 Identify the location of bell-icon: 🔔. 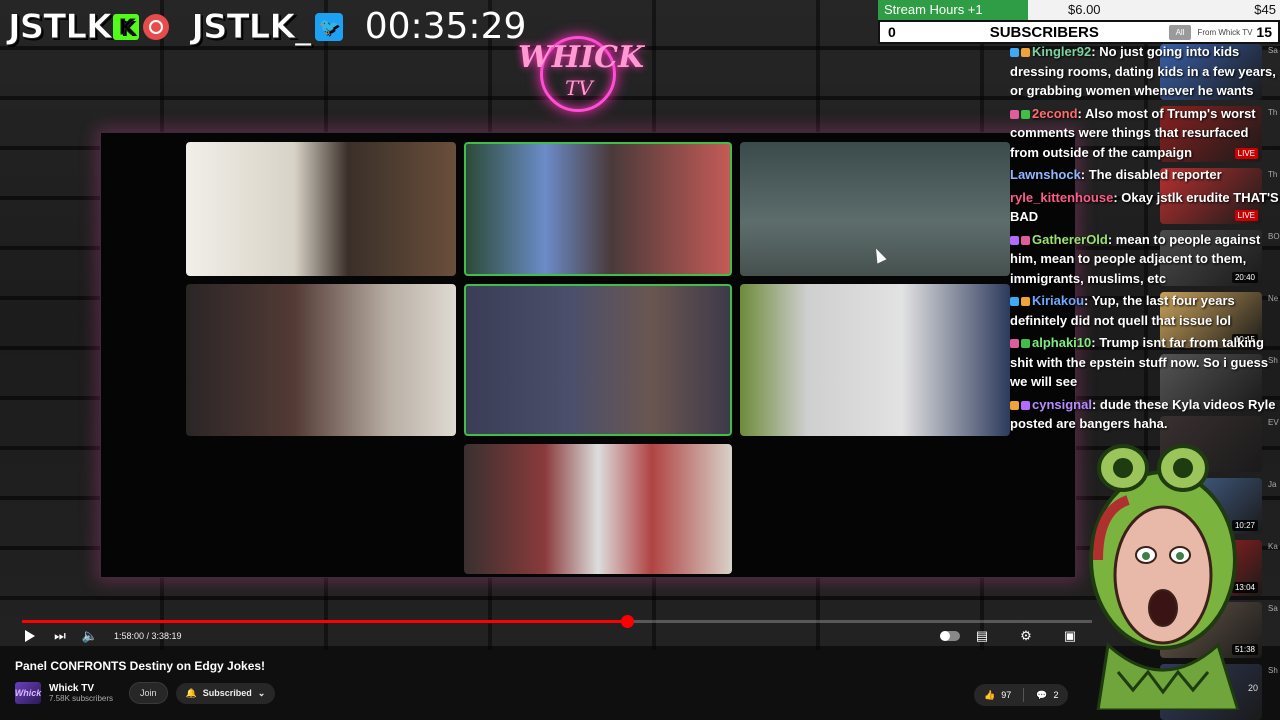
(191, 692).